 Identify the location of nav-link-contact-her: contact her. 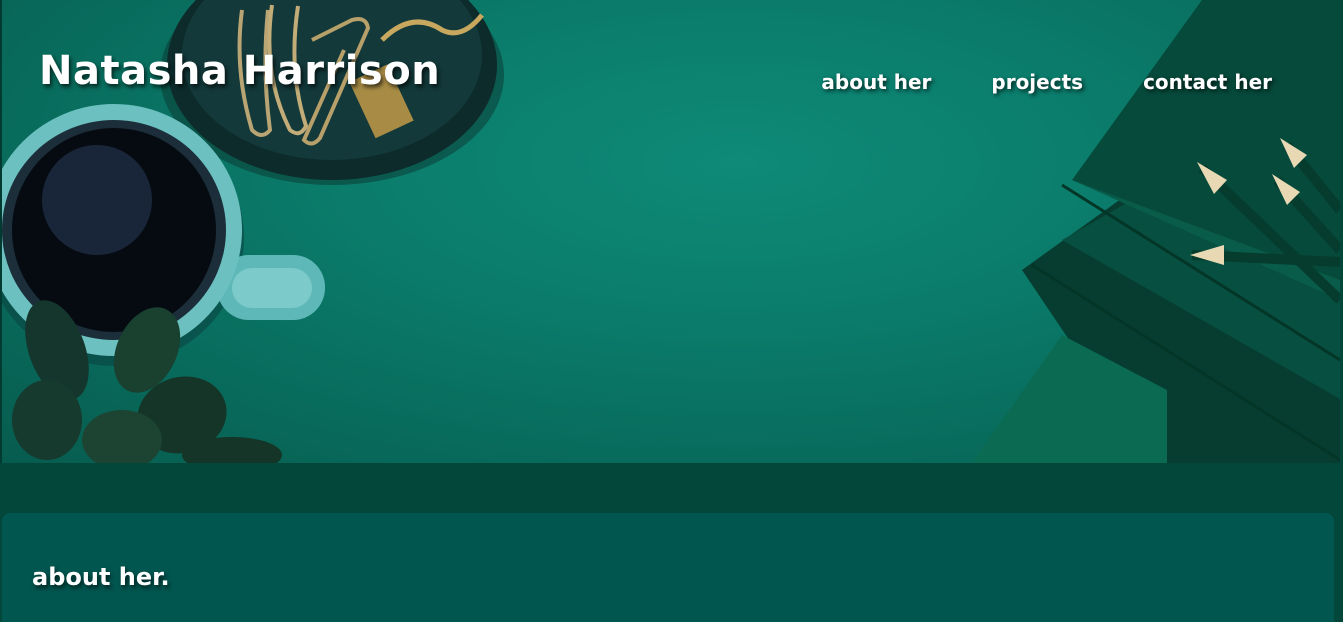
(1207, 82).